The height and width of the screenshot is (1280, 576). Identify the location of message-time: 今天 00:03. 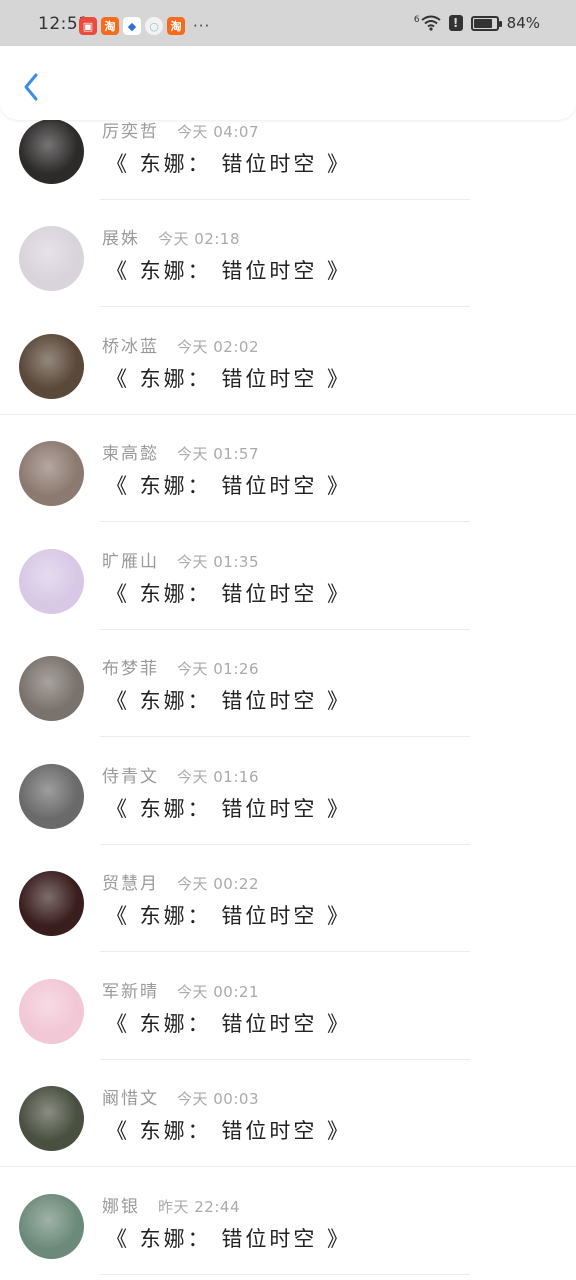
(218, 1099).